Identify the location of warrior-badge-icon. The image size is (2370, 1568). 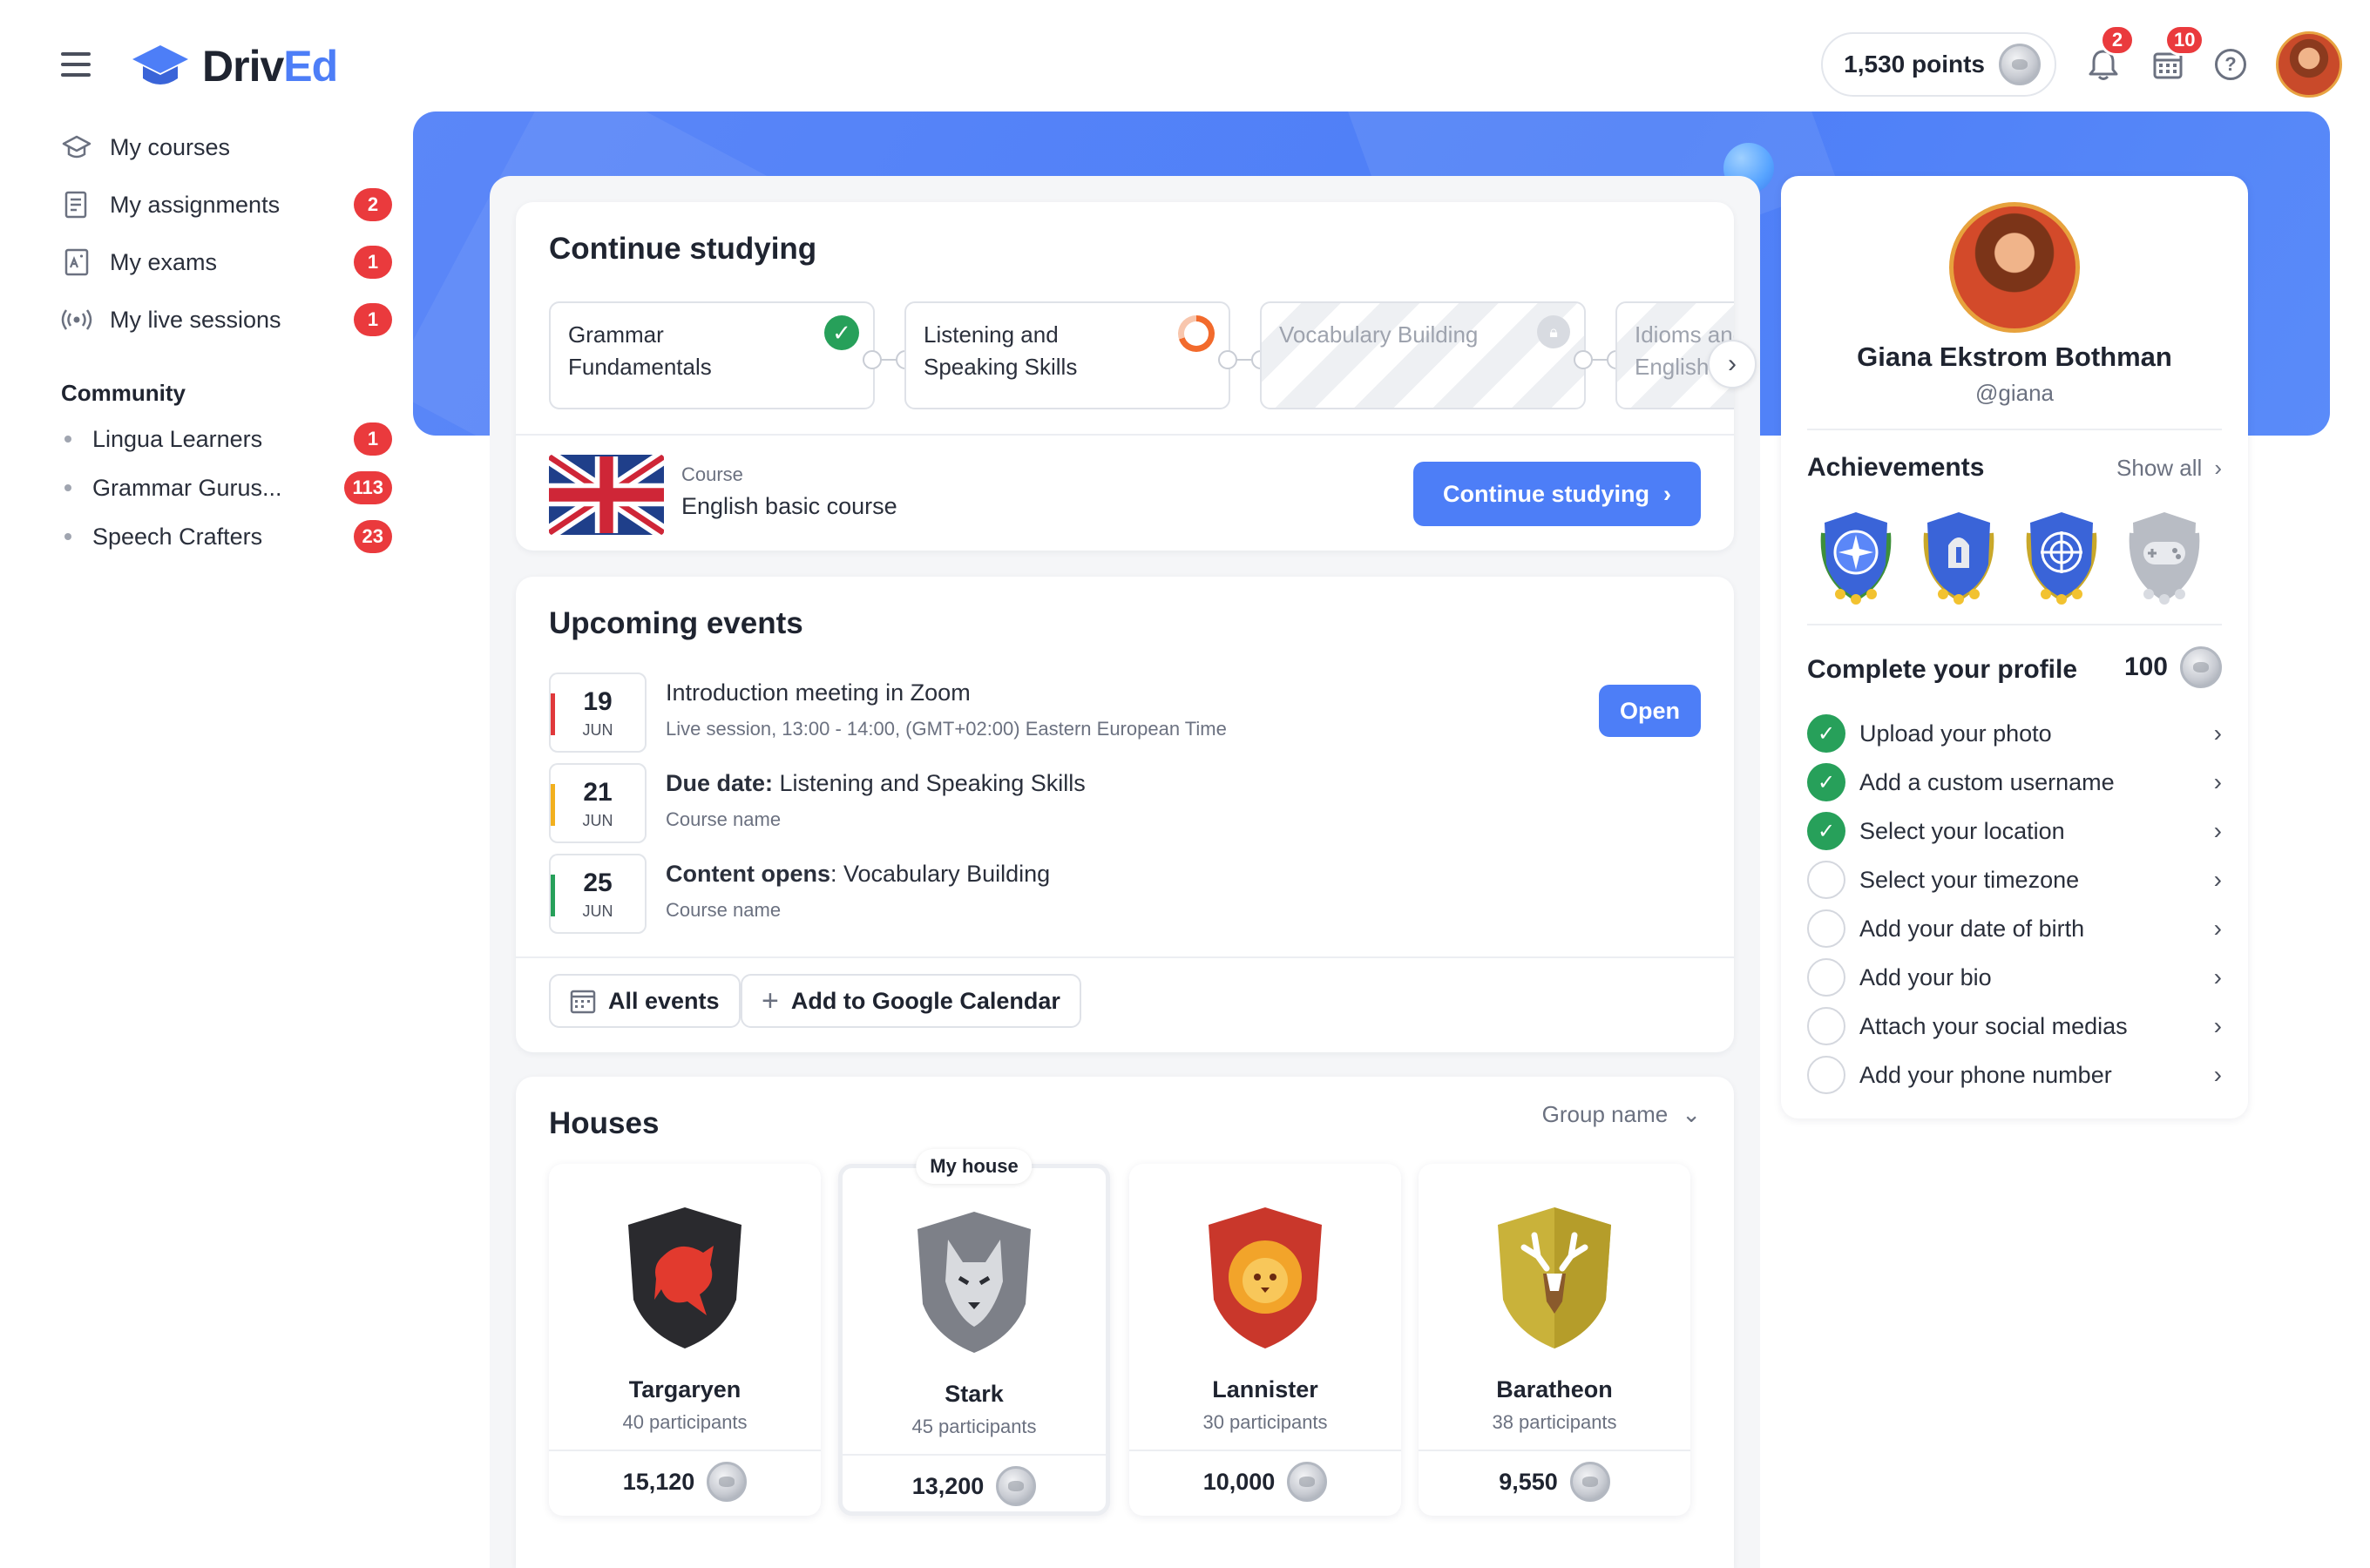
(1958, 559).